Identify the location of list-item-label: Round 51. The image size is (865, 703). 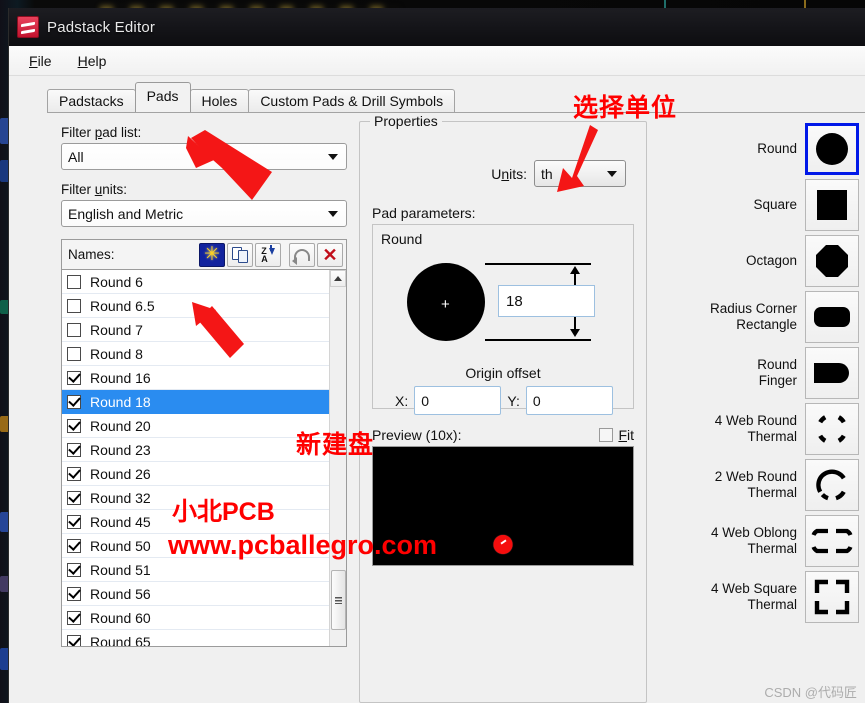
(120, 569).